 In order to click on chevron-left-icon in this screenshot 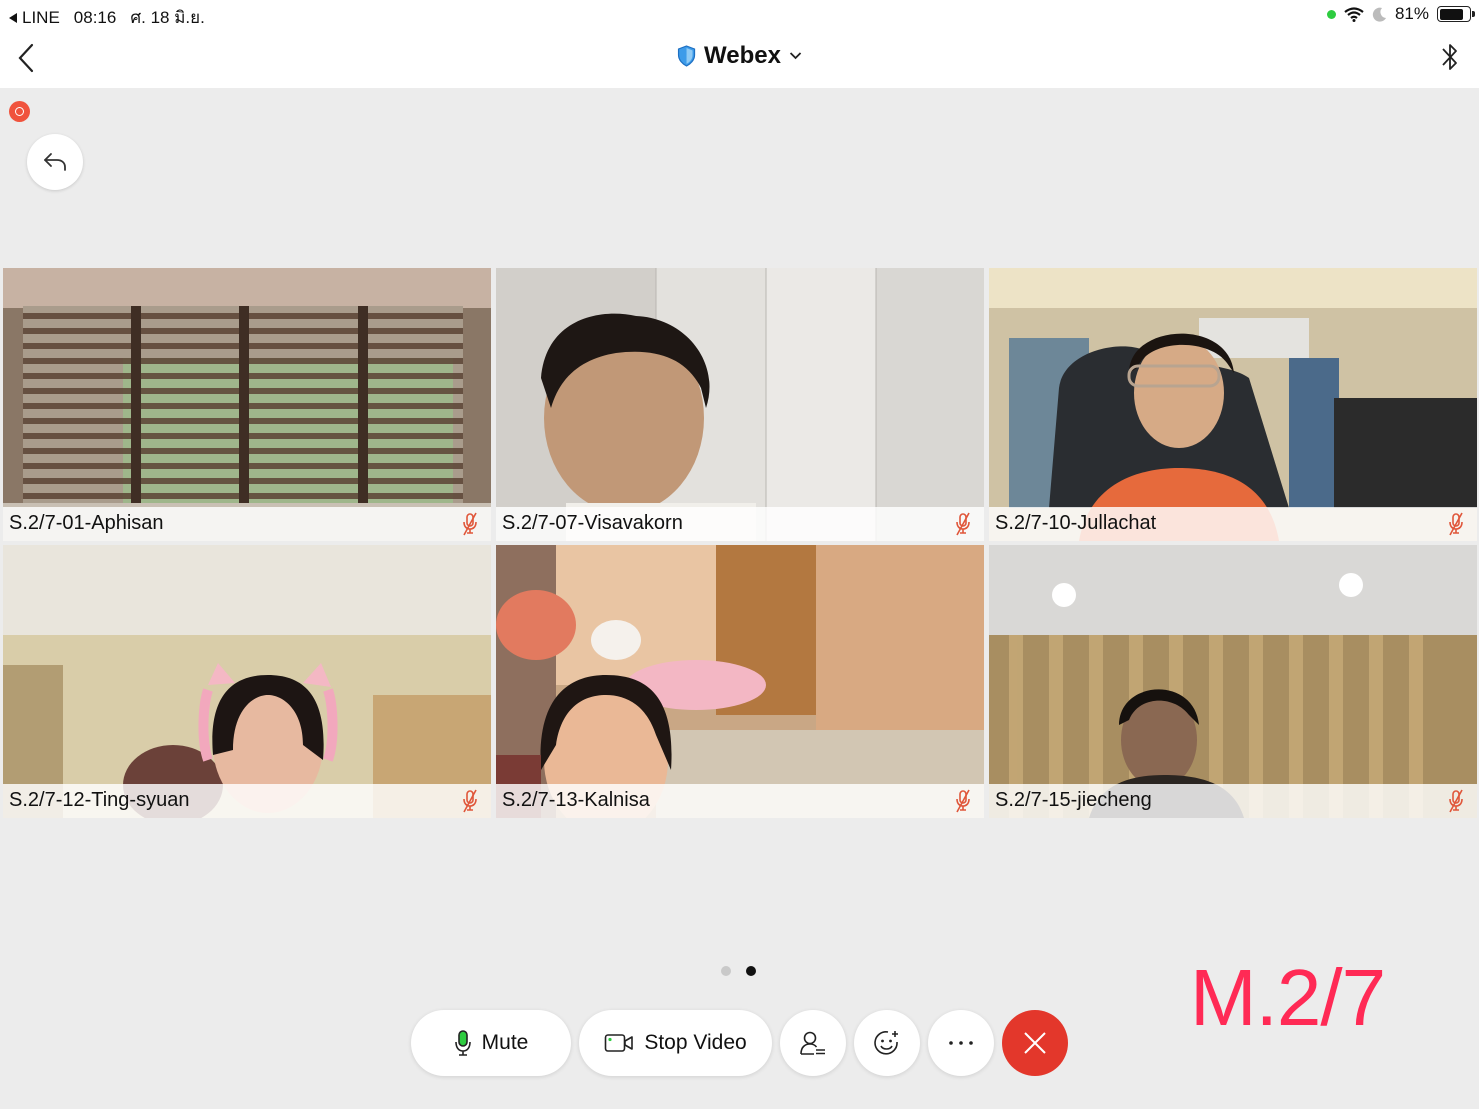, I will do `click(26, 58)`.